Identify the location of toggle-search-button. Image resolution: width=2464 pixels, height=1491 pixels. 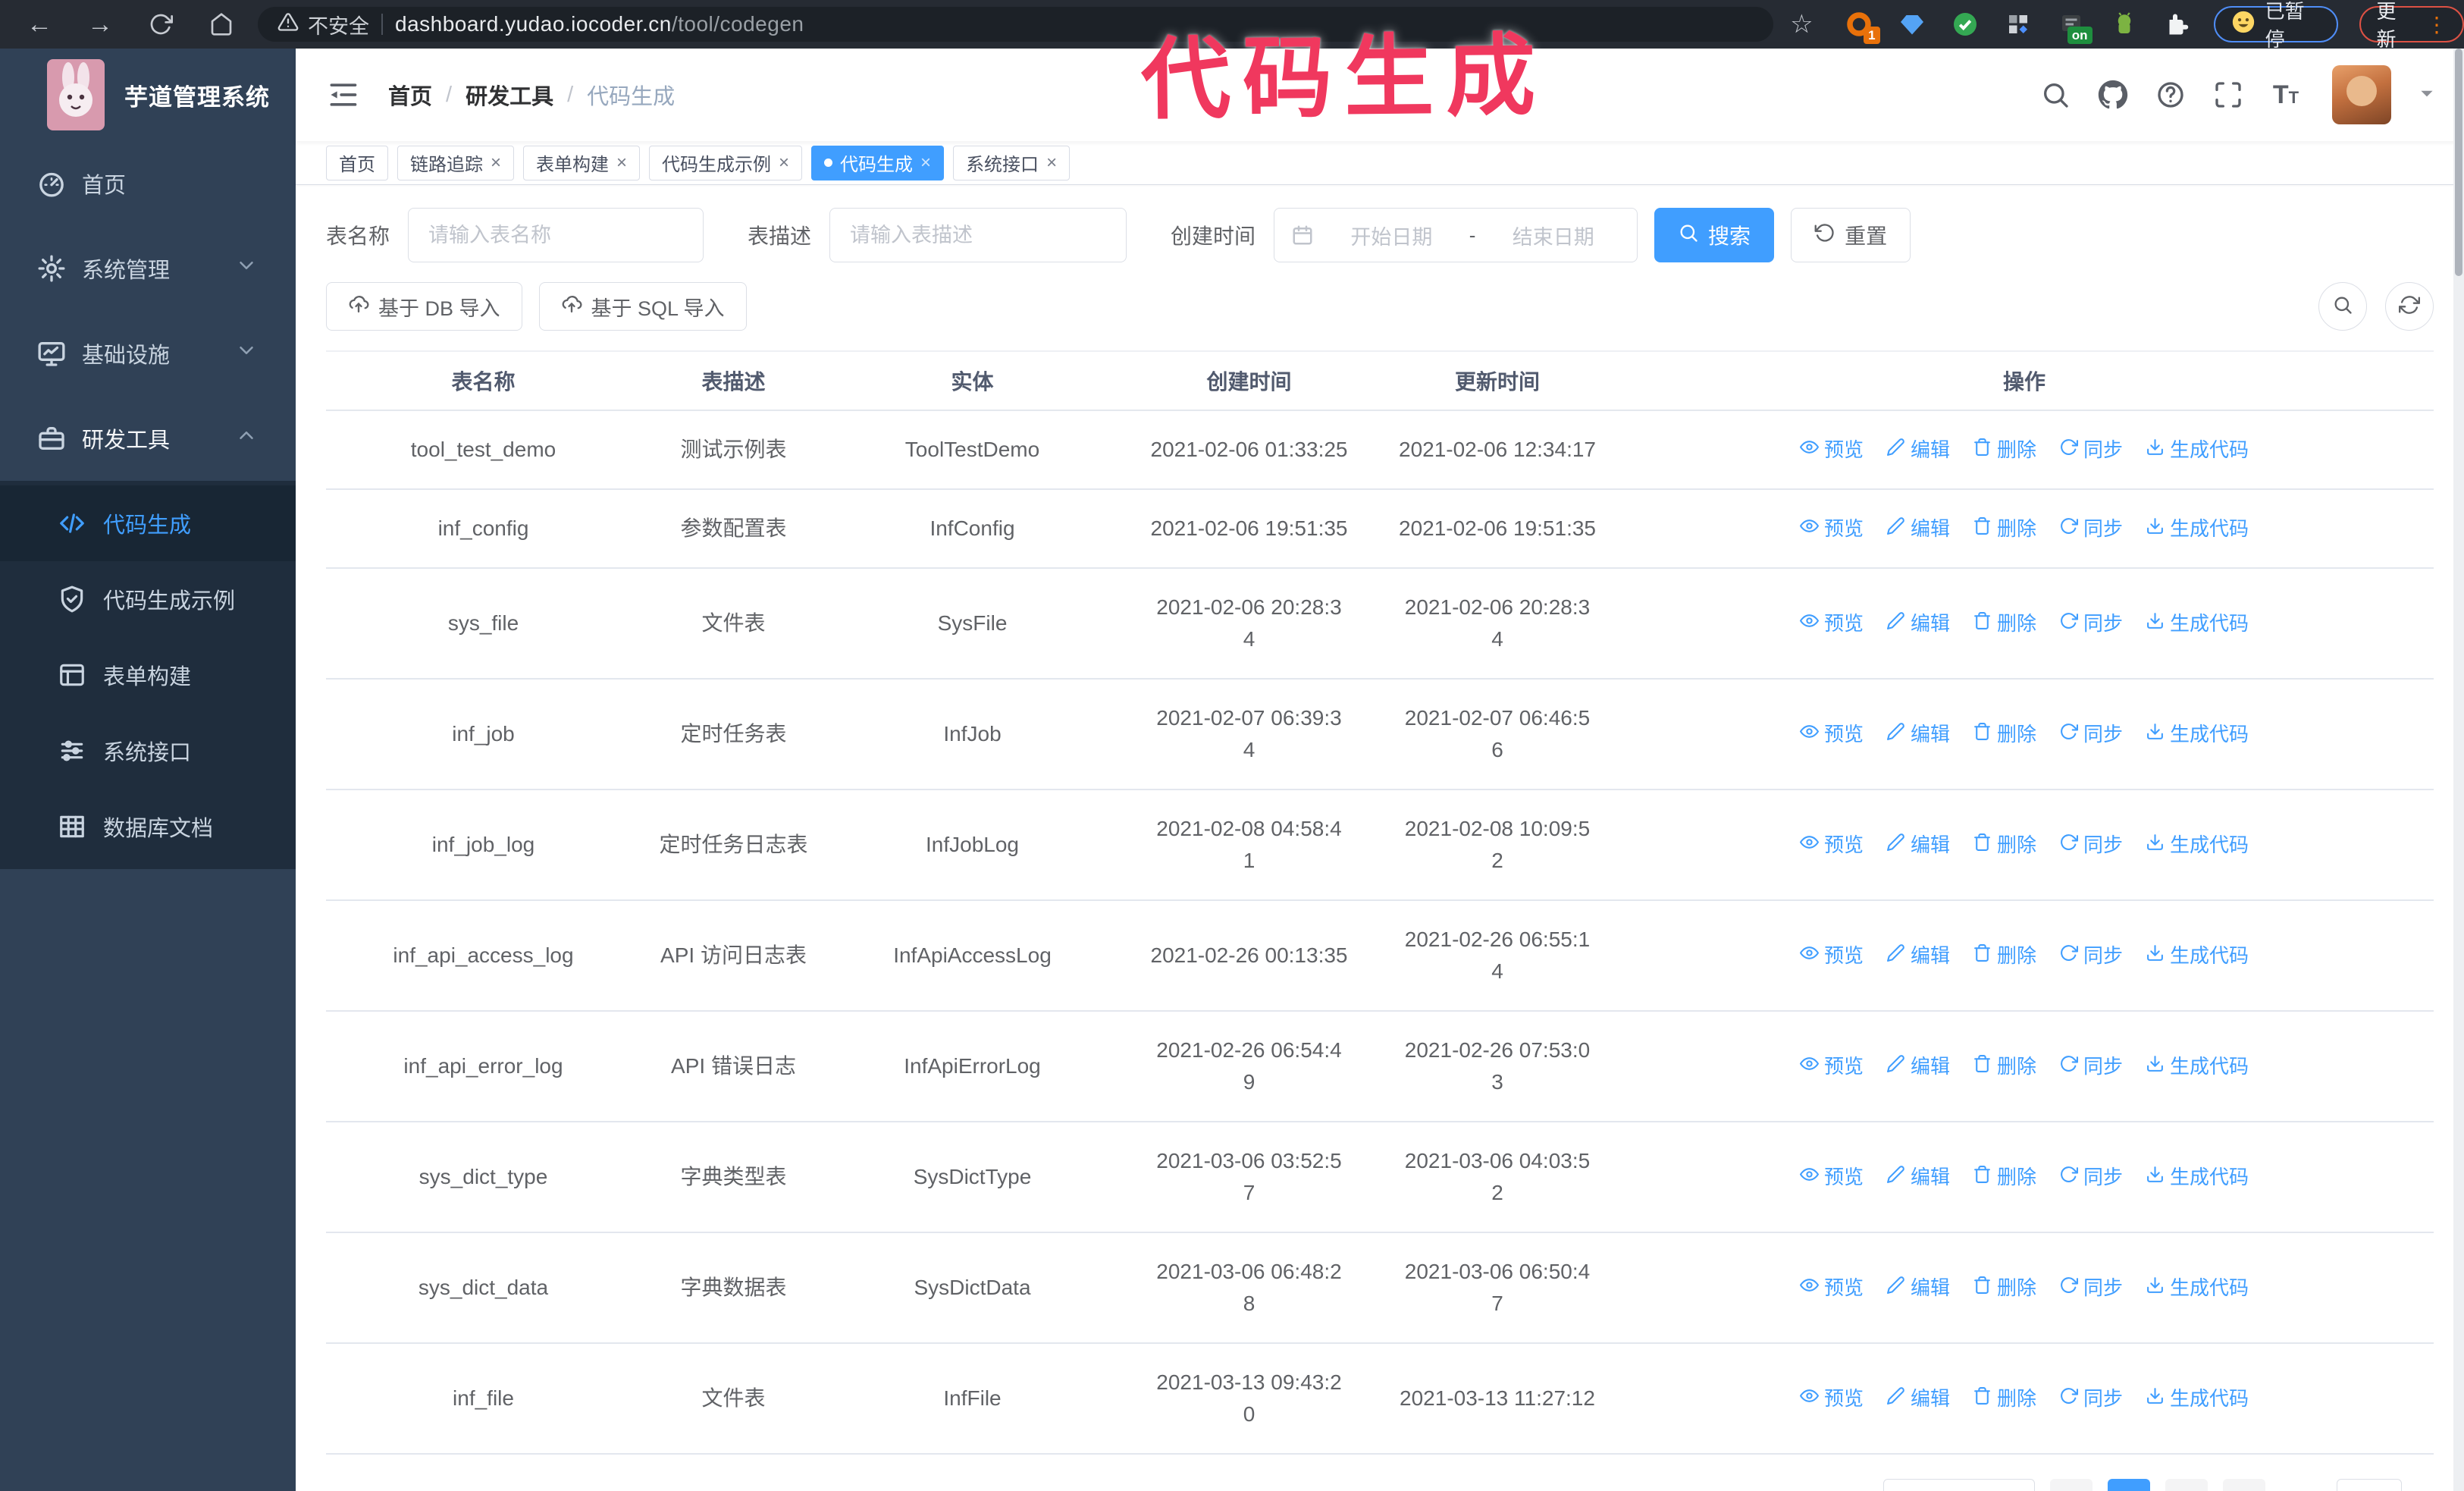
(2343, 306).